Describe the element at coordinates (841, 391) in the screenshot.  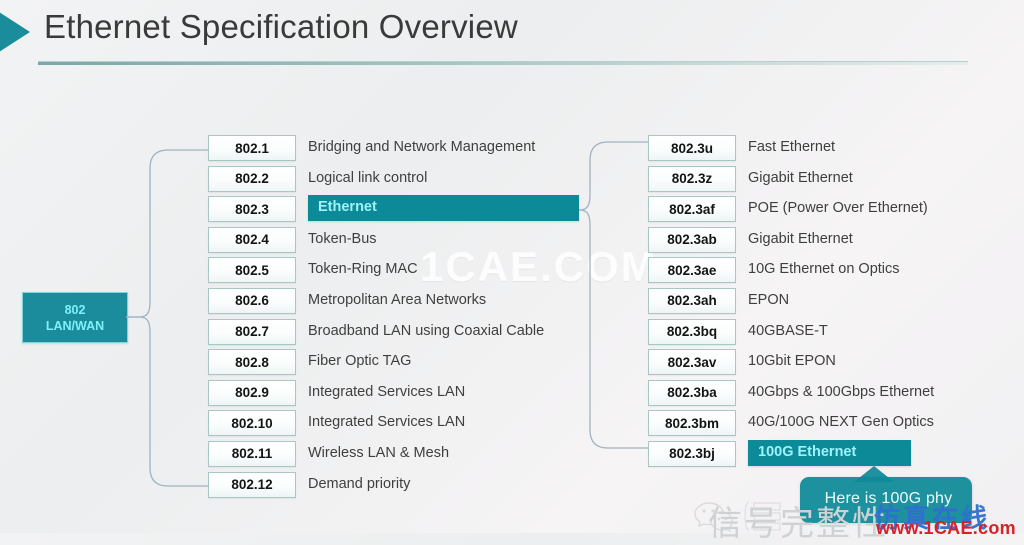
I see `spec-description: 40Gbps & 100Gbps Ethernet` at that location.